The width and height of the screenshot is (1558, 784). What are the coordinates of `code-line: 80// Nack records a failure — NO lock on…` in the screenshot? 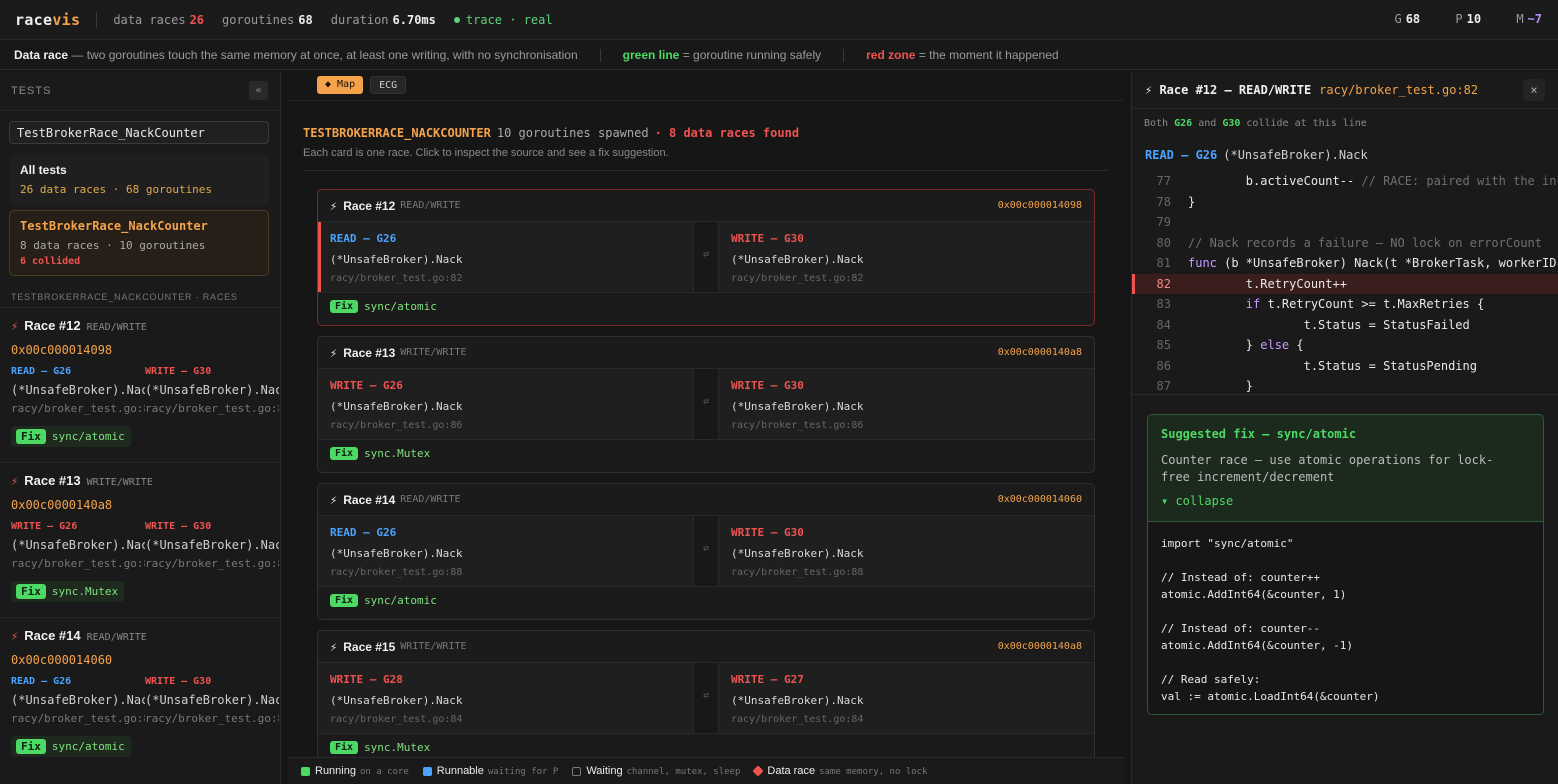 It's located at (1349, 242).